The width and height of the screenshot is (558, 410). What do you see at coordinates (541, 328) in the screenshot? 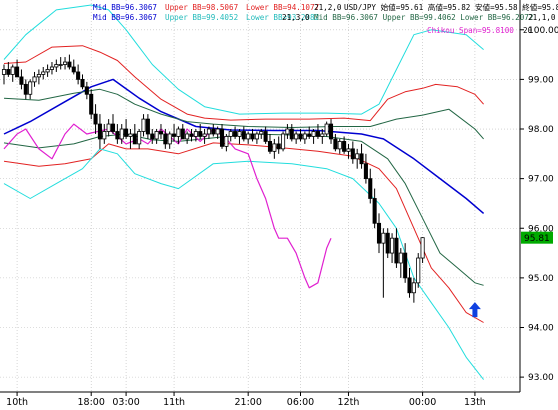
I see `y-tick-label: 94.00` at bounding box center [541, 328].